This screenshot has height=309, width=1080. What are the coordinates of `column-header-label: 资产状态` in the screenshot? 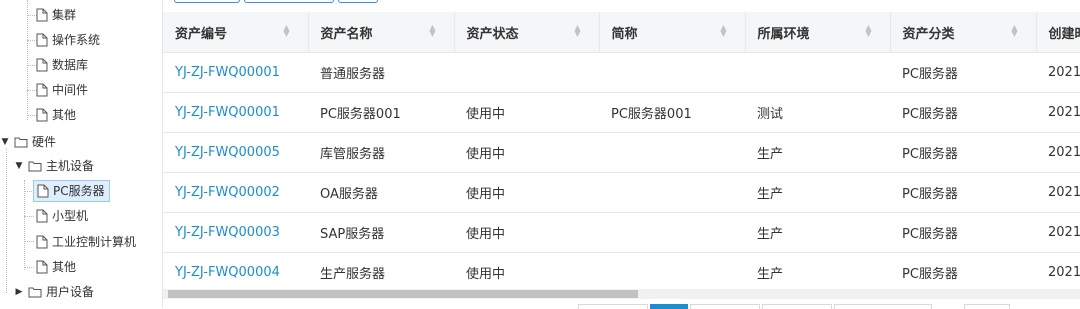 It's located at (493, 34).